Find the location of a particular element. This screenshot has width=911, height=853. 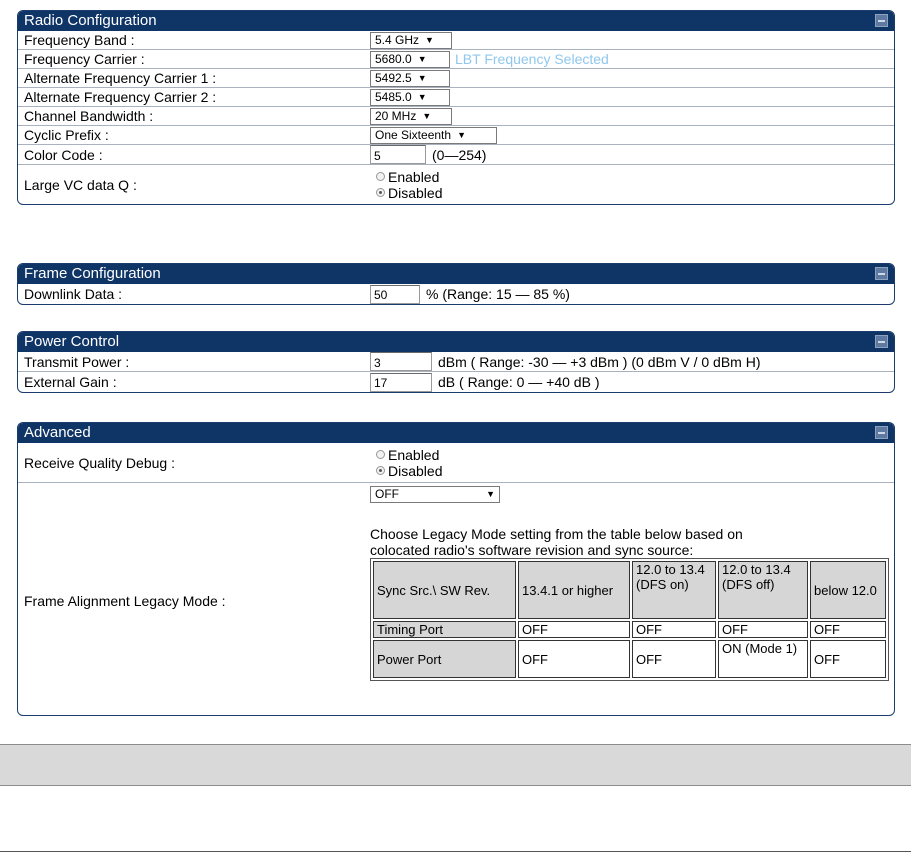

large-vc-disabled-option: Disabled is located at coordinates (409, 193).